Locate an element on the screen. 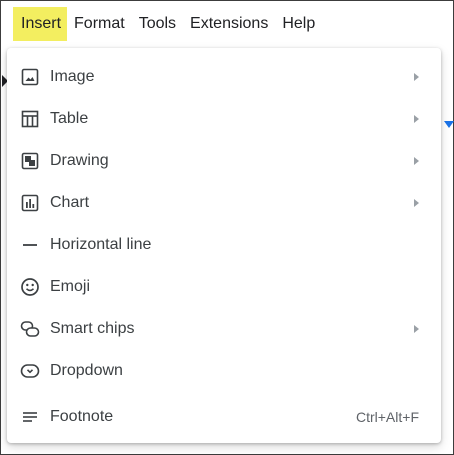  image-icon is located at coordinates (30, 77).